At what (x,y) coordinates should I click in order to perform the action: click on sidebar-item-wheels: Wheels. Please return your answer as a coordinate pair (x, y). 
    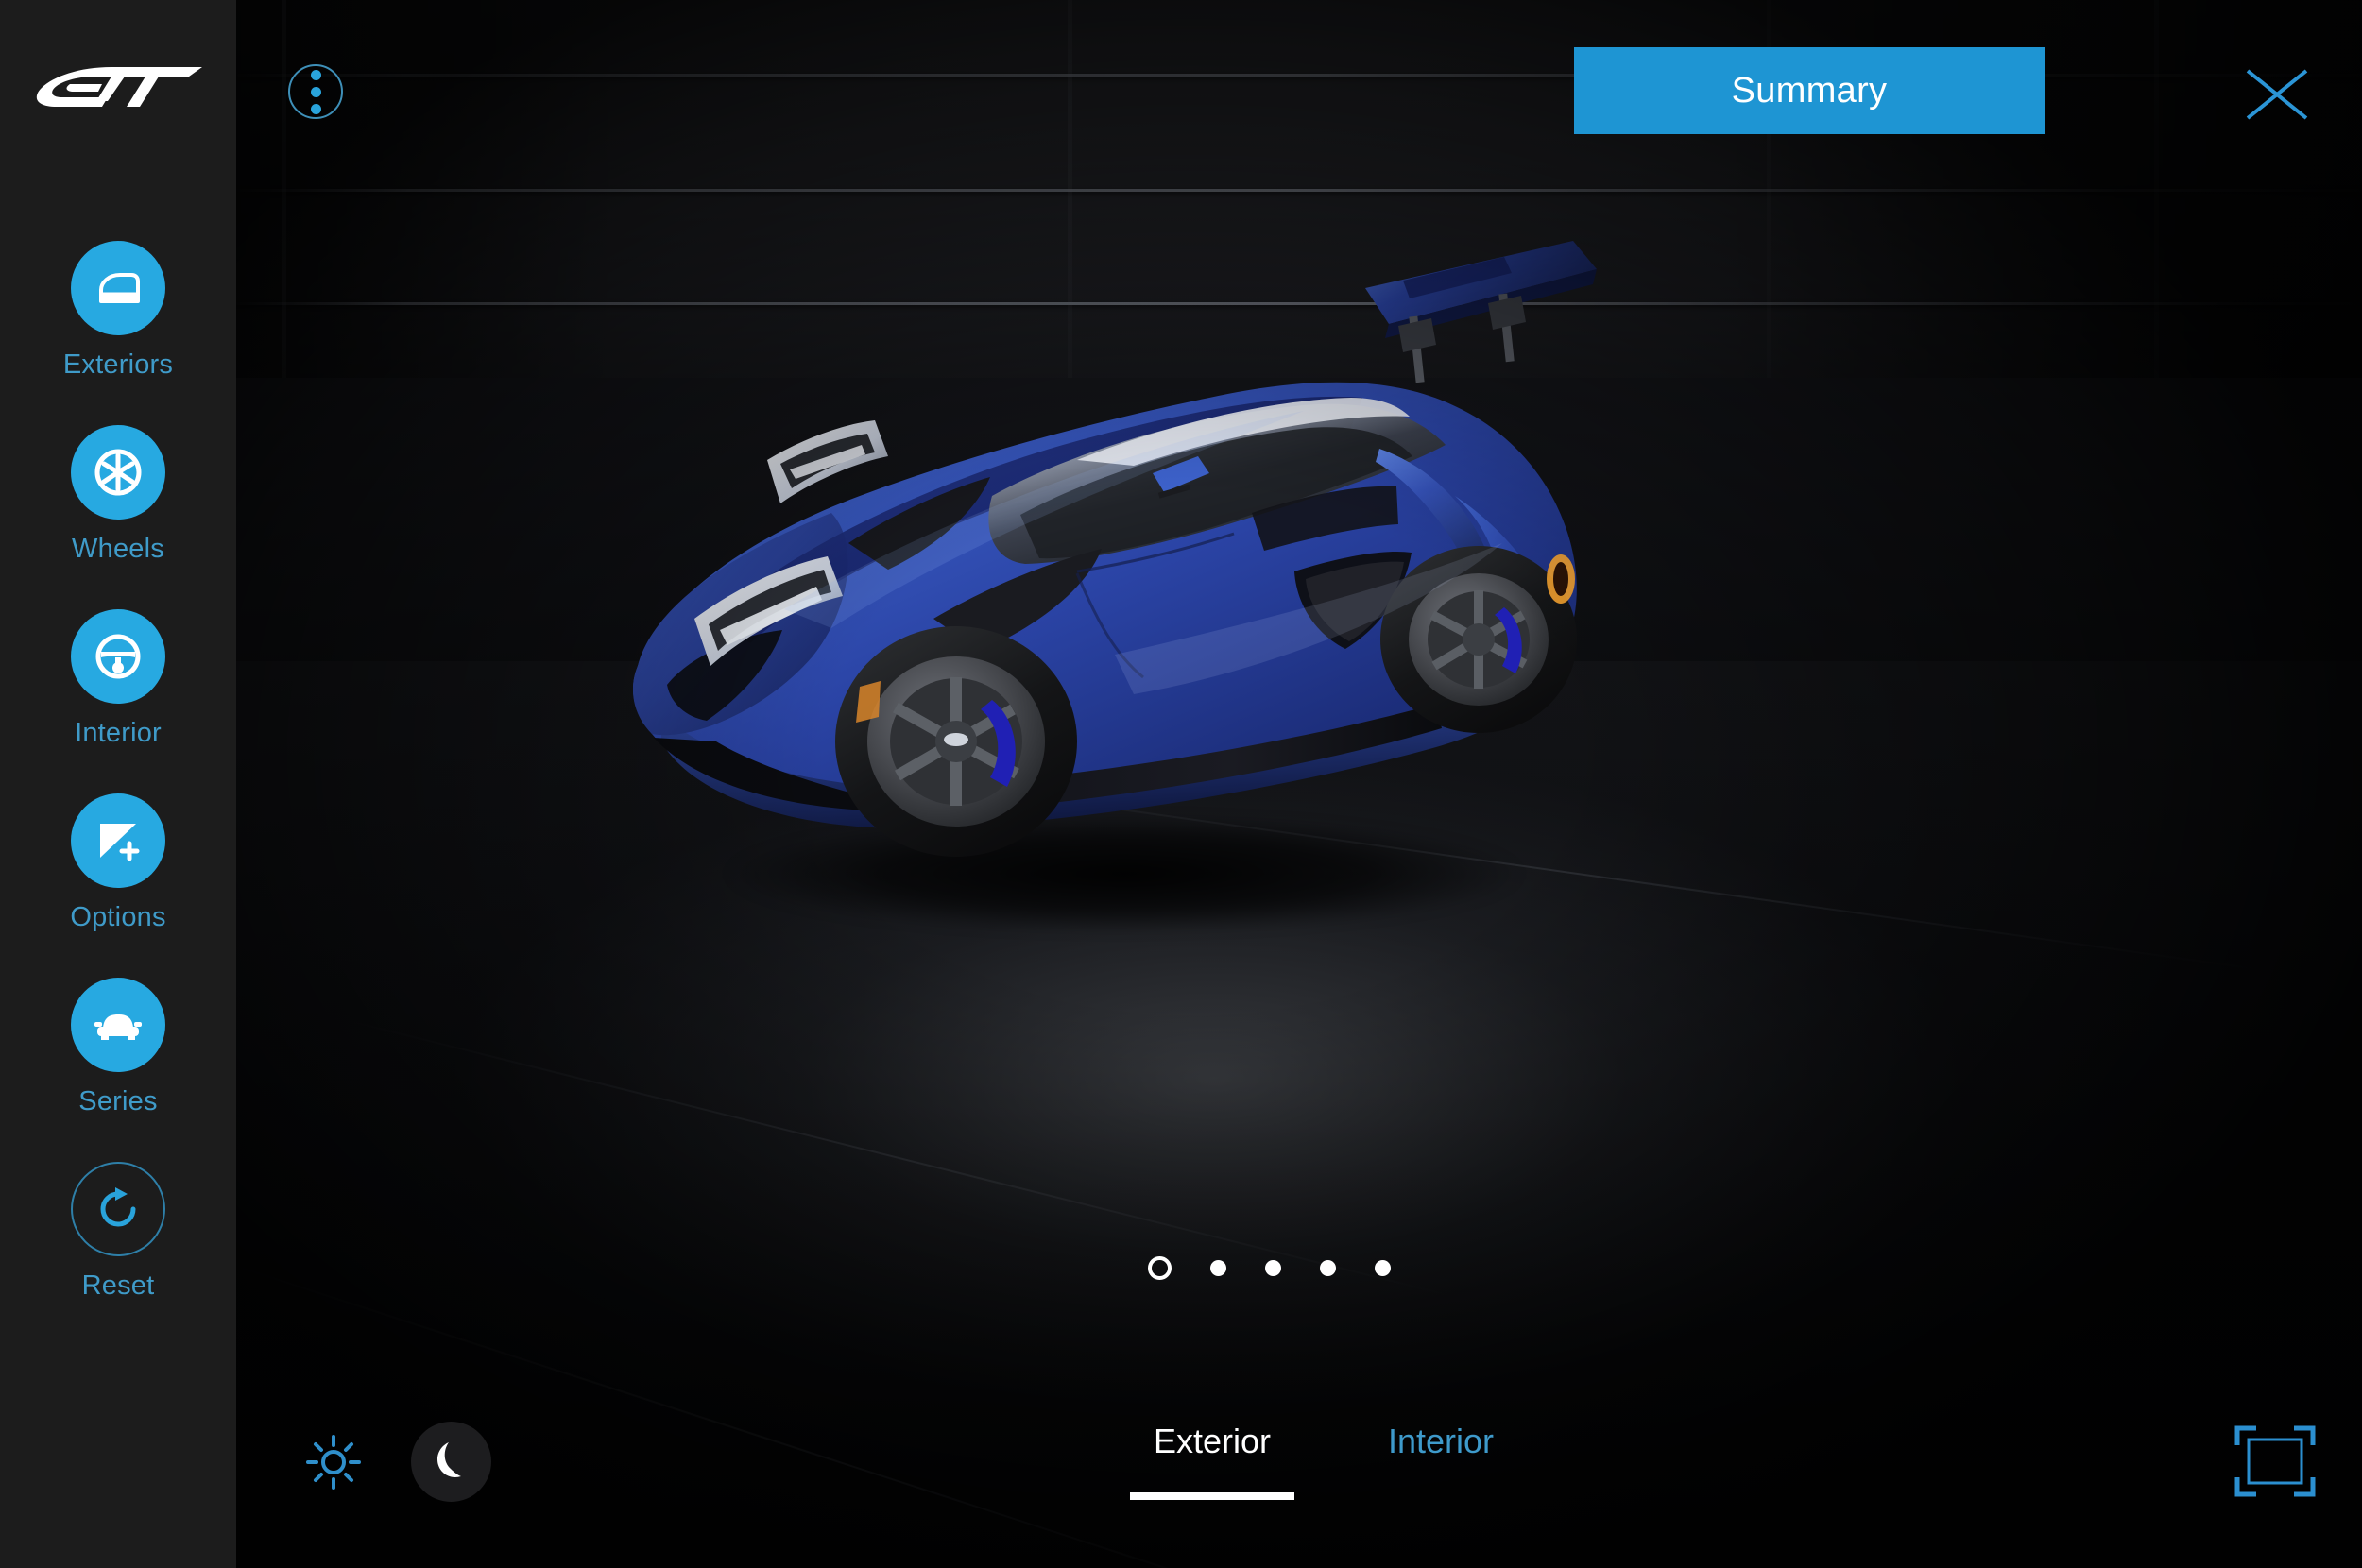
    Looking at the image, I should click on (118, 495).